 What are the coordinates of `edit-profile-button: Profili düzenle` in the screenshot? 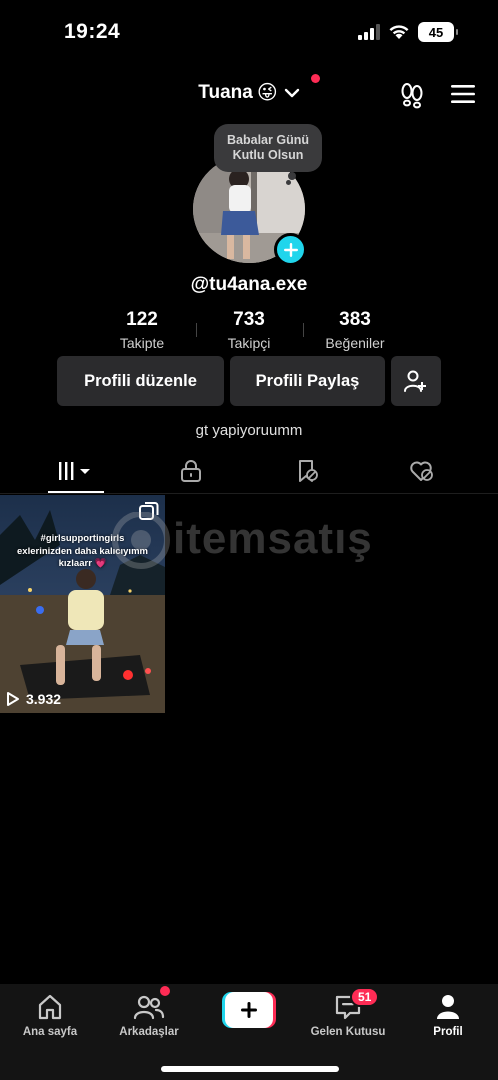 It's located at (140, 381).